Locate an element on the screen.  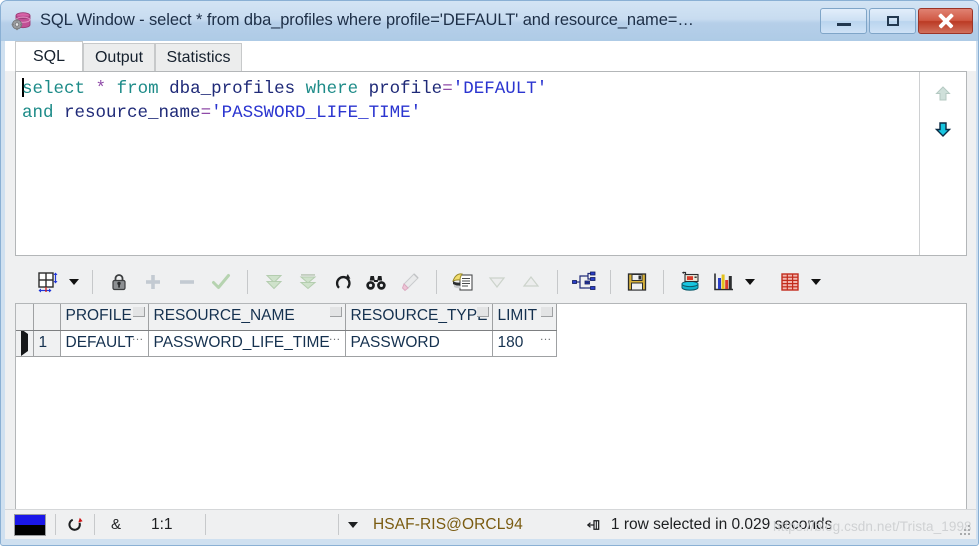
tab-statistics: Statistics is located at coordinates (198, 57).